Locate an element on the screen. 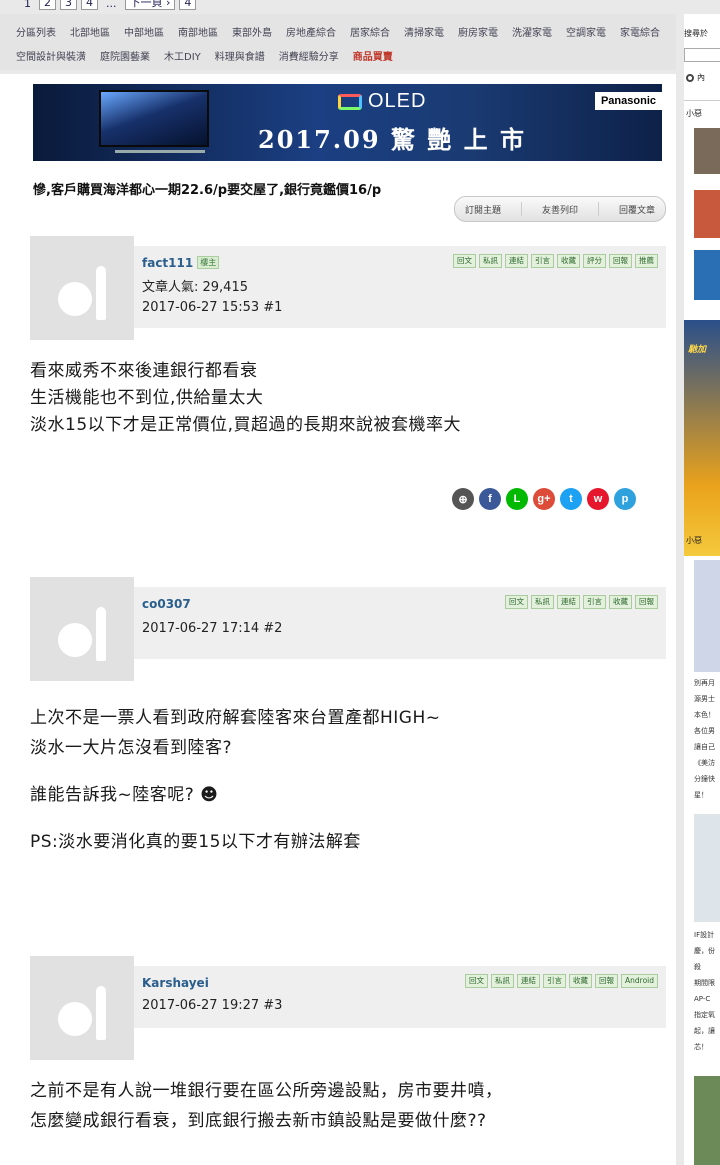 The height and width of the screenshot is (1165, 720). oled-logo: OLED is located at coordinates (382, 101).